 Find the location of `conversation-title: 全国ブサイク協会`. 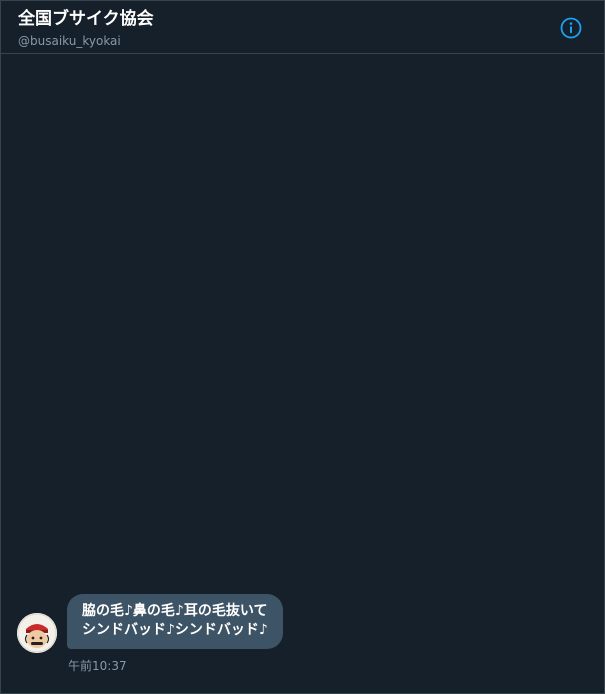

conversation-title: 全国ブサイク協会 is located at coordinates (86, 19).